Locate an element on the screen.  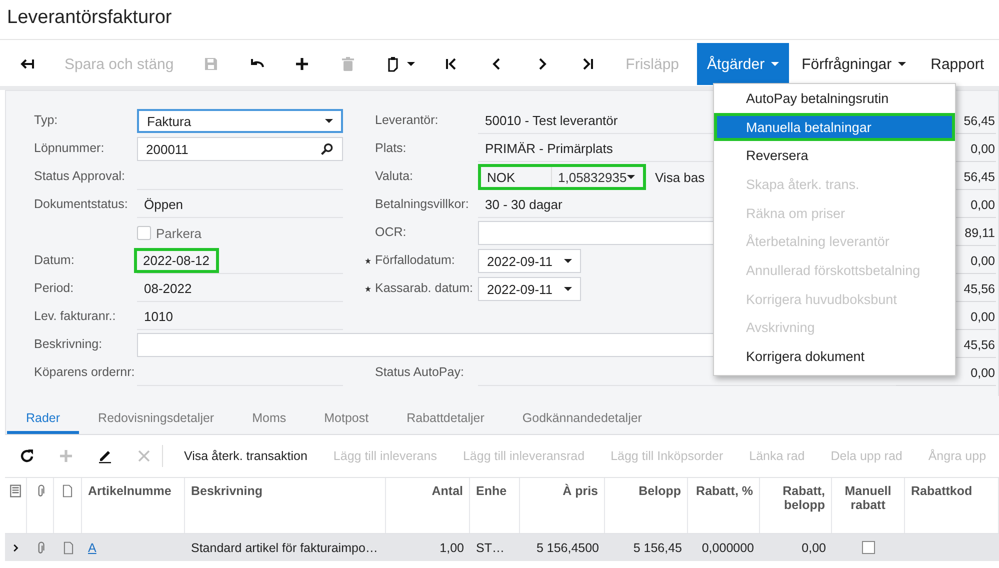
table-row: A Standard artikel för fakturaimpo… 1,00 ST… 5 156,4500 5 156,45 0,000000 0,00 is located at coordinates (502, 547).